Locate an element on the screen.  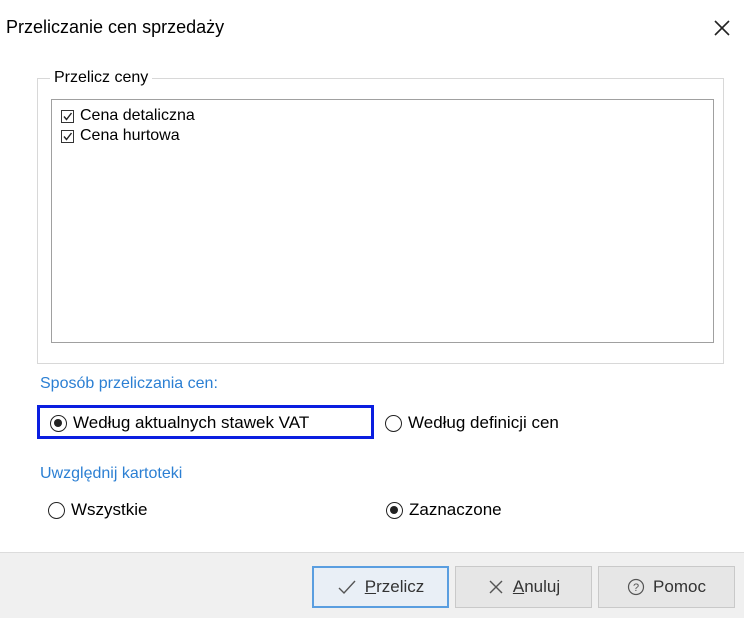
cancel-button: Anuluj is located at coordinates (523, 587).